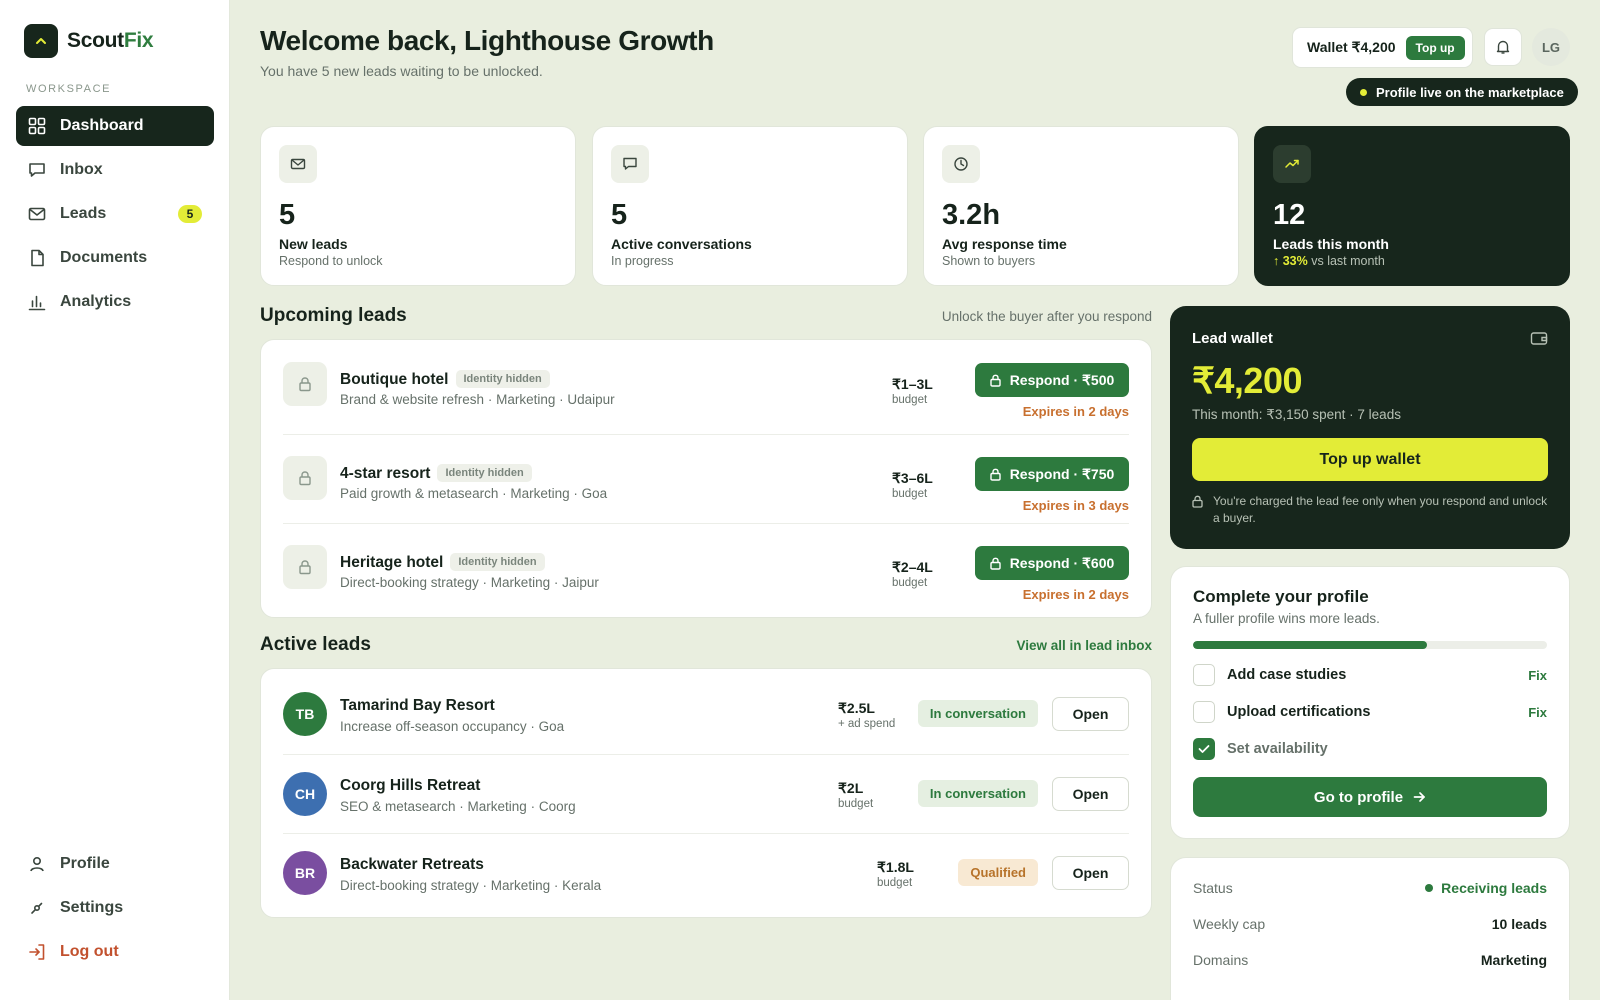 This screenshot has width=1600, height=1000. Describe the element at coordinates (1289, 215) in the screenshot. I see `stat-value: 12` at that location.